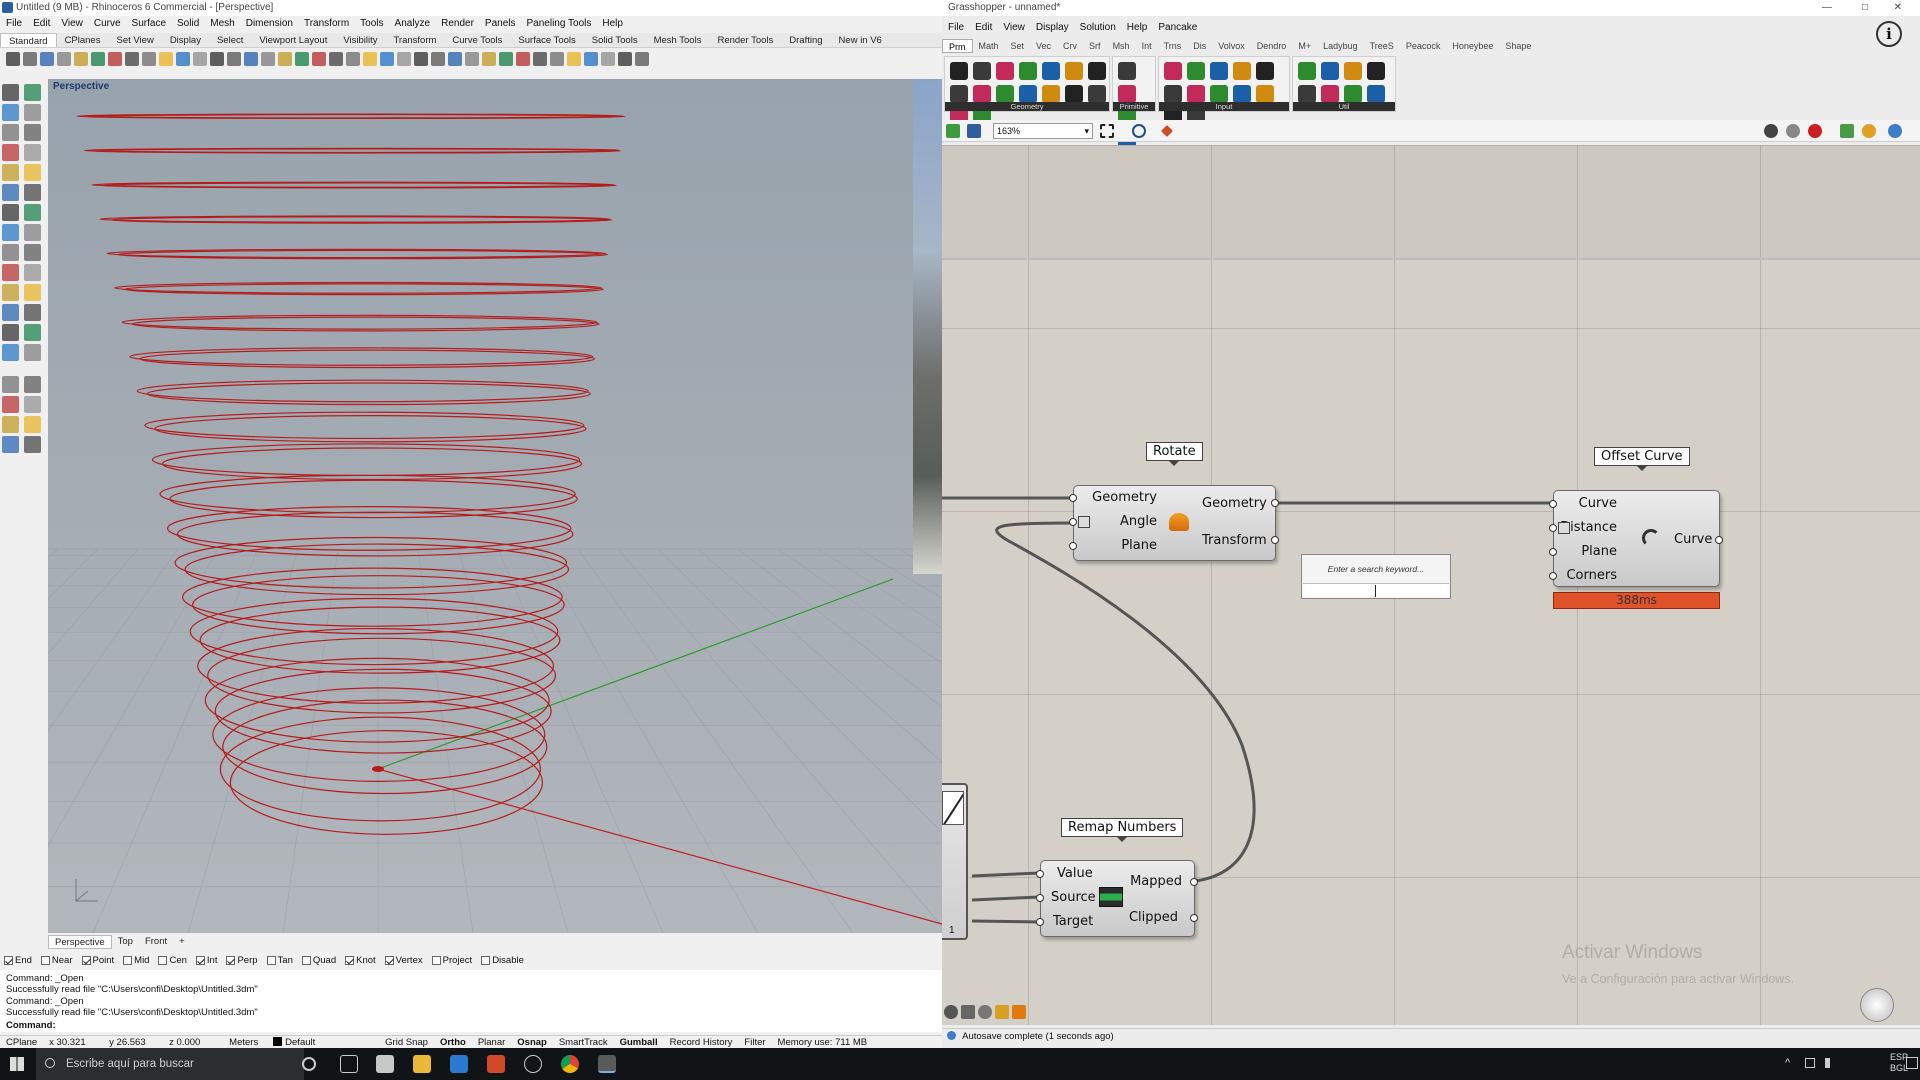 The width and height of the screenshot is (1920, 1080). I want to click on preview-wireframe-icon, so click(1771, 131).